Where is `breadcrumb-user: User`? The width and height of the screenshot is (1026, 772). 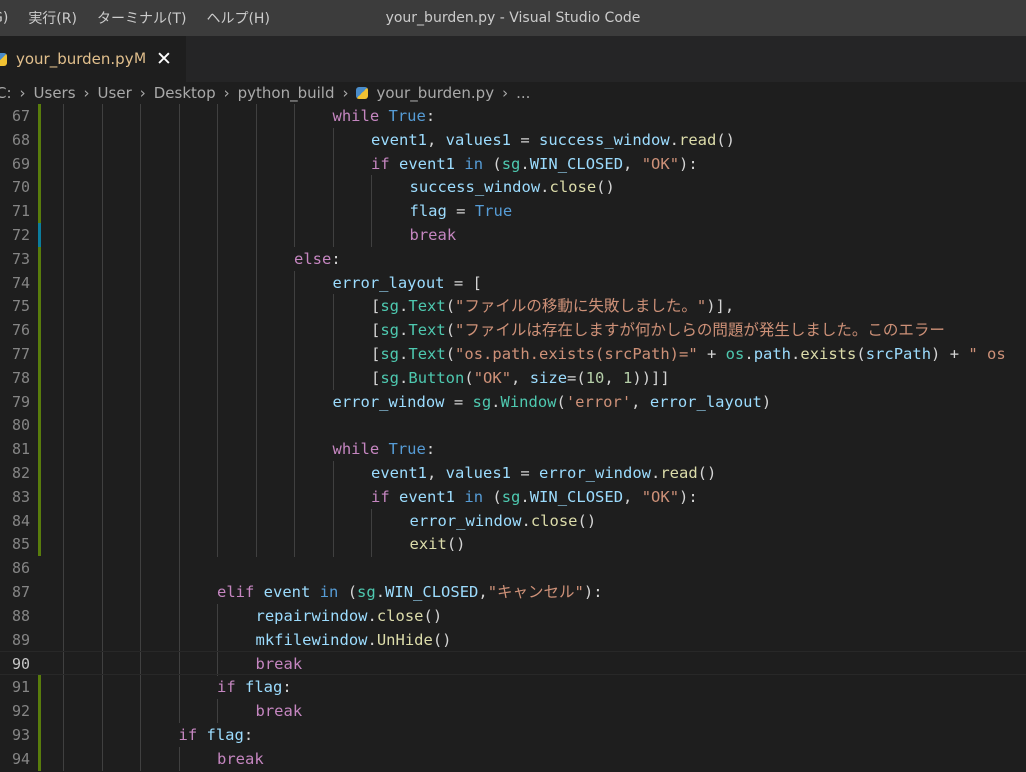 breadcrumb-user: User is located at coordinates (115, 93).